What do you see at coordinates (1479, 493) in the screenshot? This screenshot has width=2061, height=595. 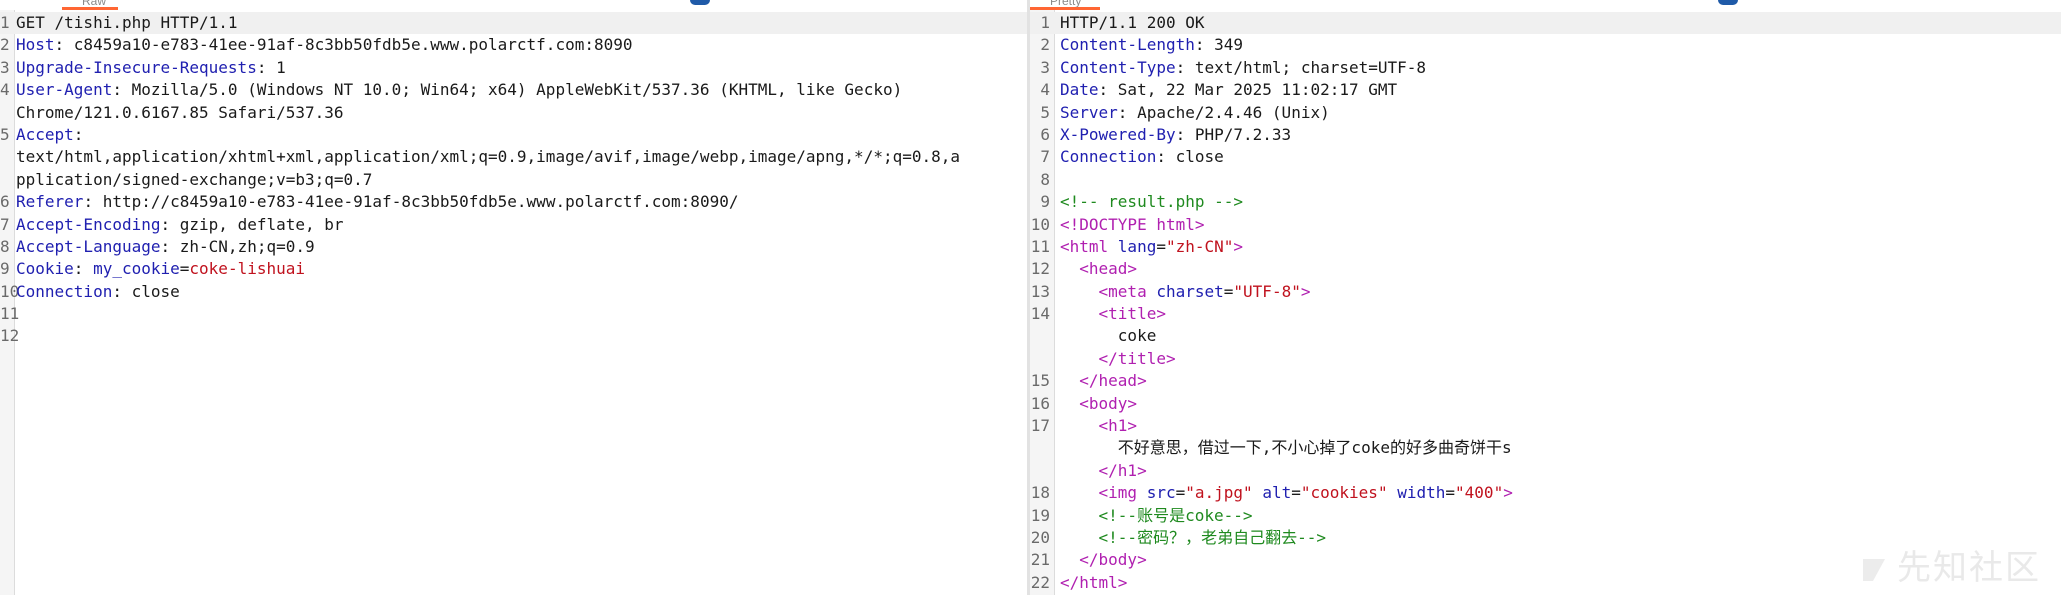 I see `token: "400"` at bounding box center [1479, 493].